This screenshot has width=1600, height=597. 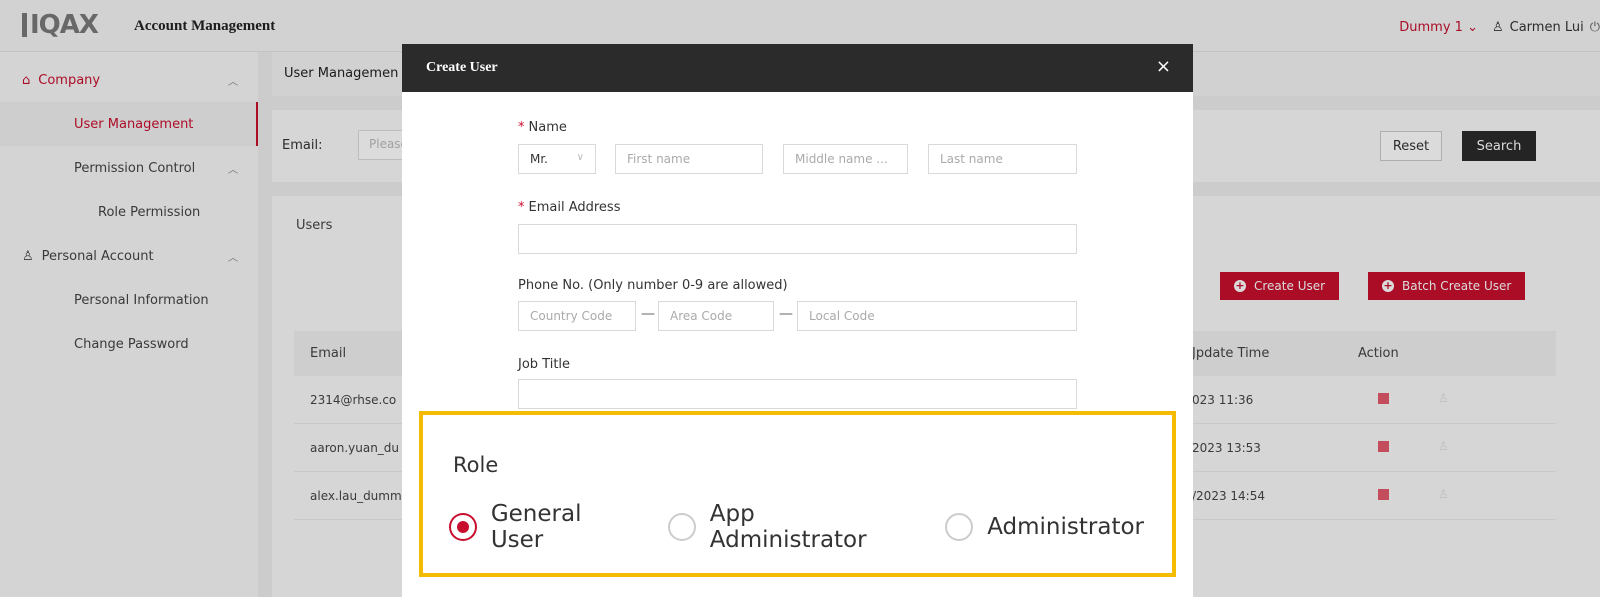 What do you see at coordinates (536, 527) in the screenshot?
I see `role-option-label: General User` at bounding box center [536, 527].